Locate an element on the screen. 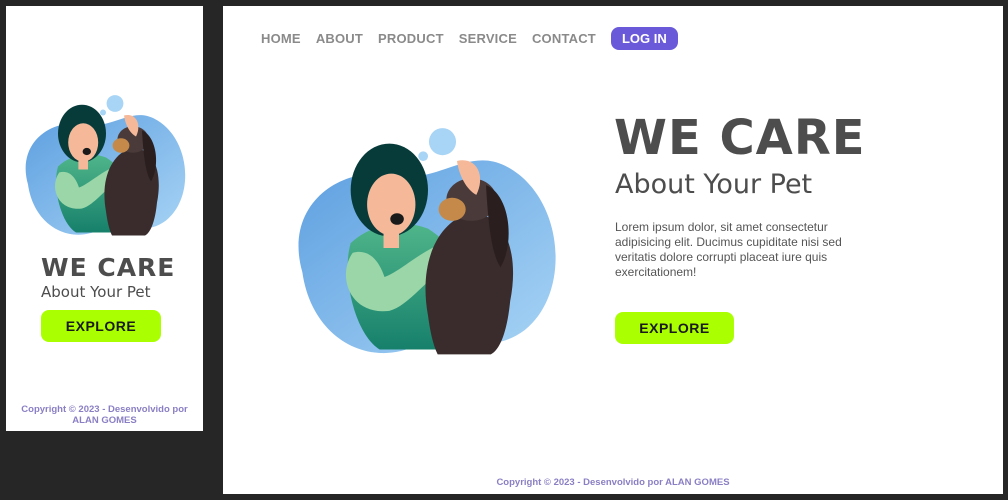 The height and width of the screenshot is (500, 1008). mobile-hero-subtitle: About Your Pet is located at coordinates (96, 292).